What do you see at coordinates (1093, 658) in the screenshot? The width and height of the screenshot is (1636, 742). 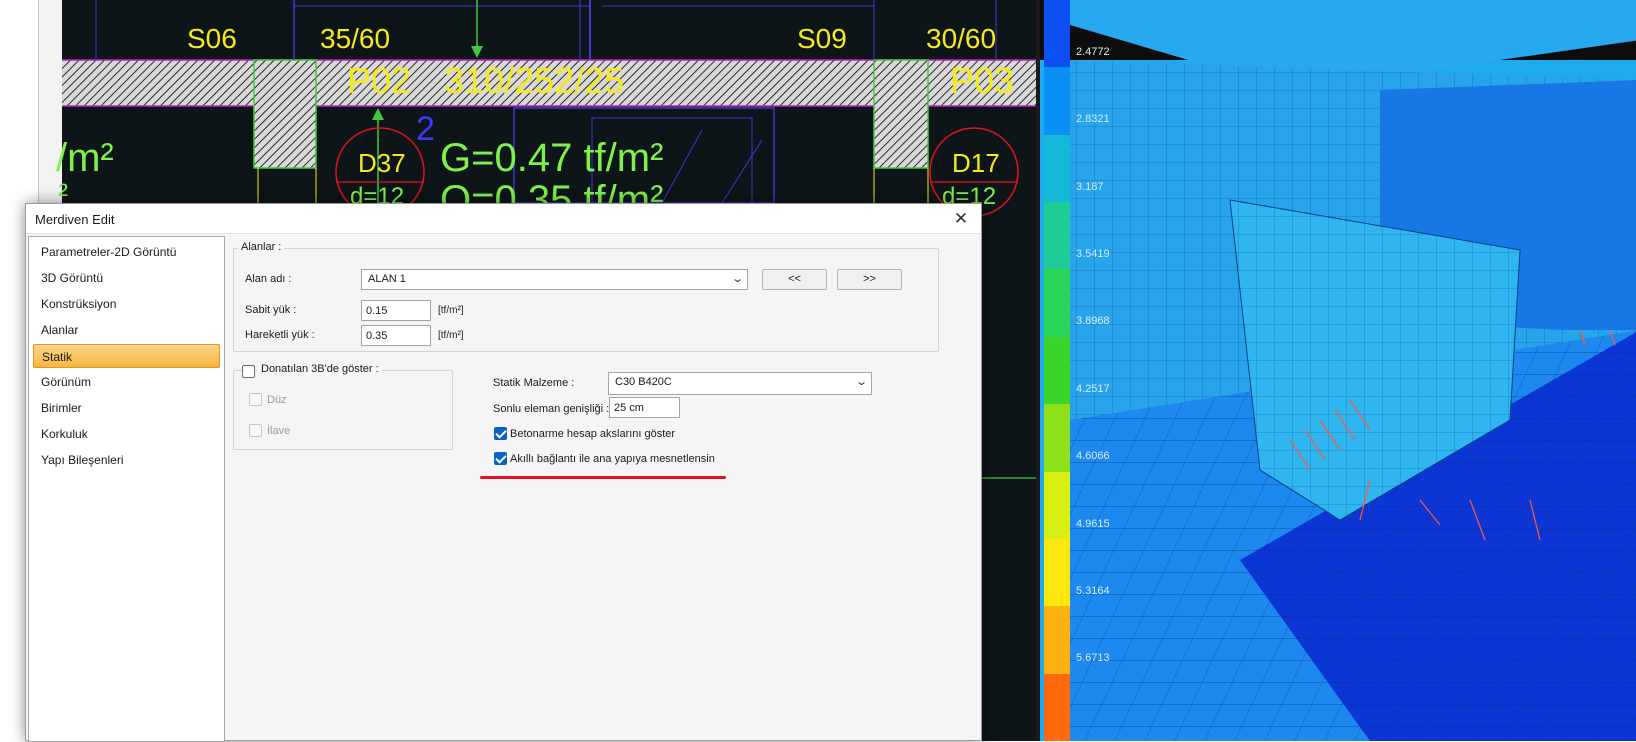 I see `legend-value: 5.6713` at bounding box center [1093, 658].